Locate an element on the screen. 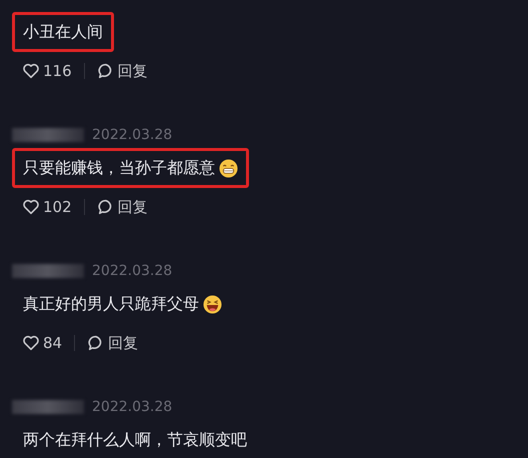 Image resolution: width=528 pixels, height=458 pixels. grinning-emoji-icon is located at coordinates (228, 168).